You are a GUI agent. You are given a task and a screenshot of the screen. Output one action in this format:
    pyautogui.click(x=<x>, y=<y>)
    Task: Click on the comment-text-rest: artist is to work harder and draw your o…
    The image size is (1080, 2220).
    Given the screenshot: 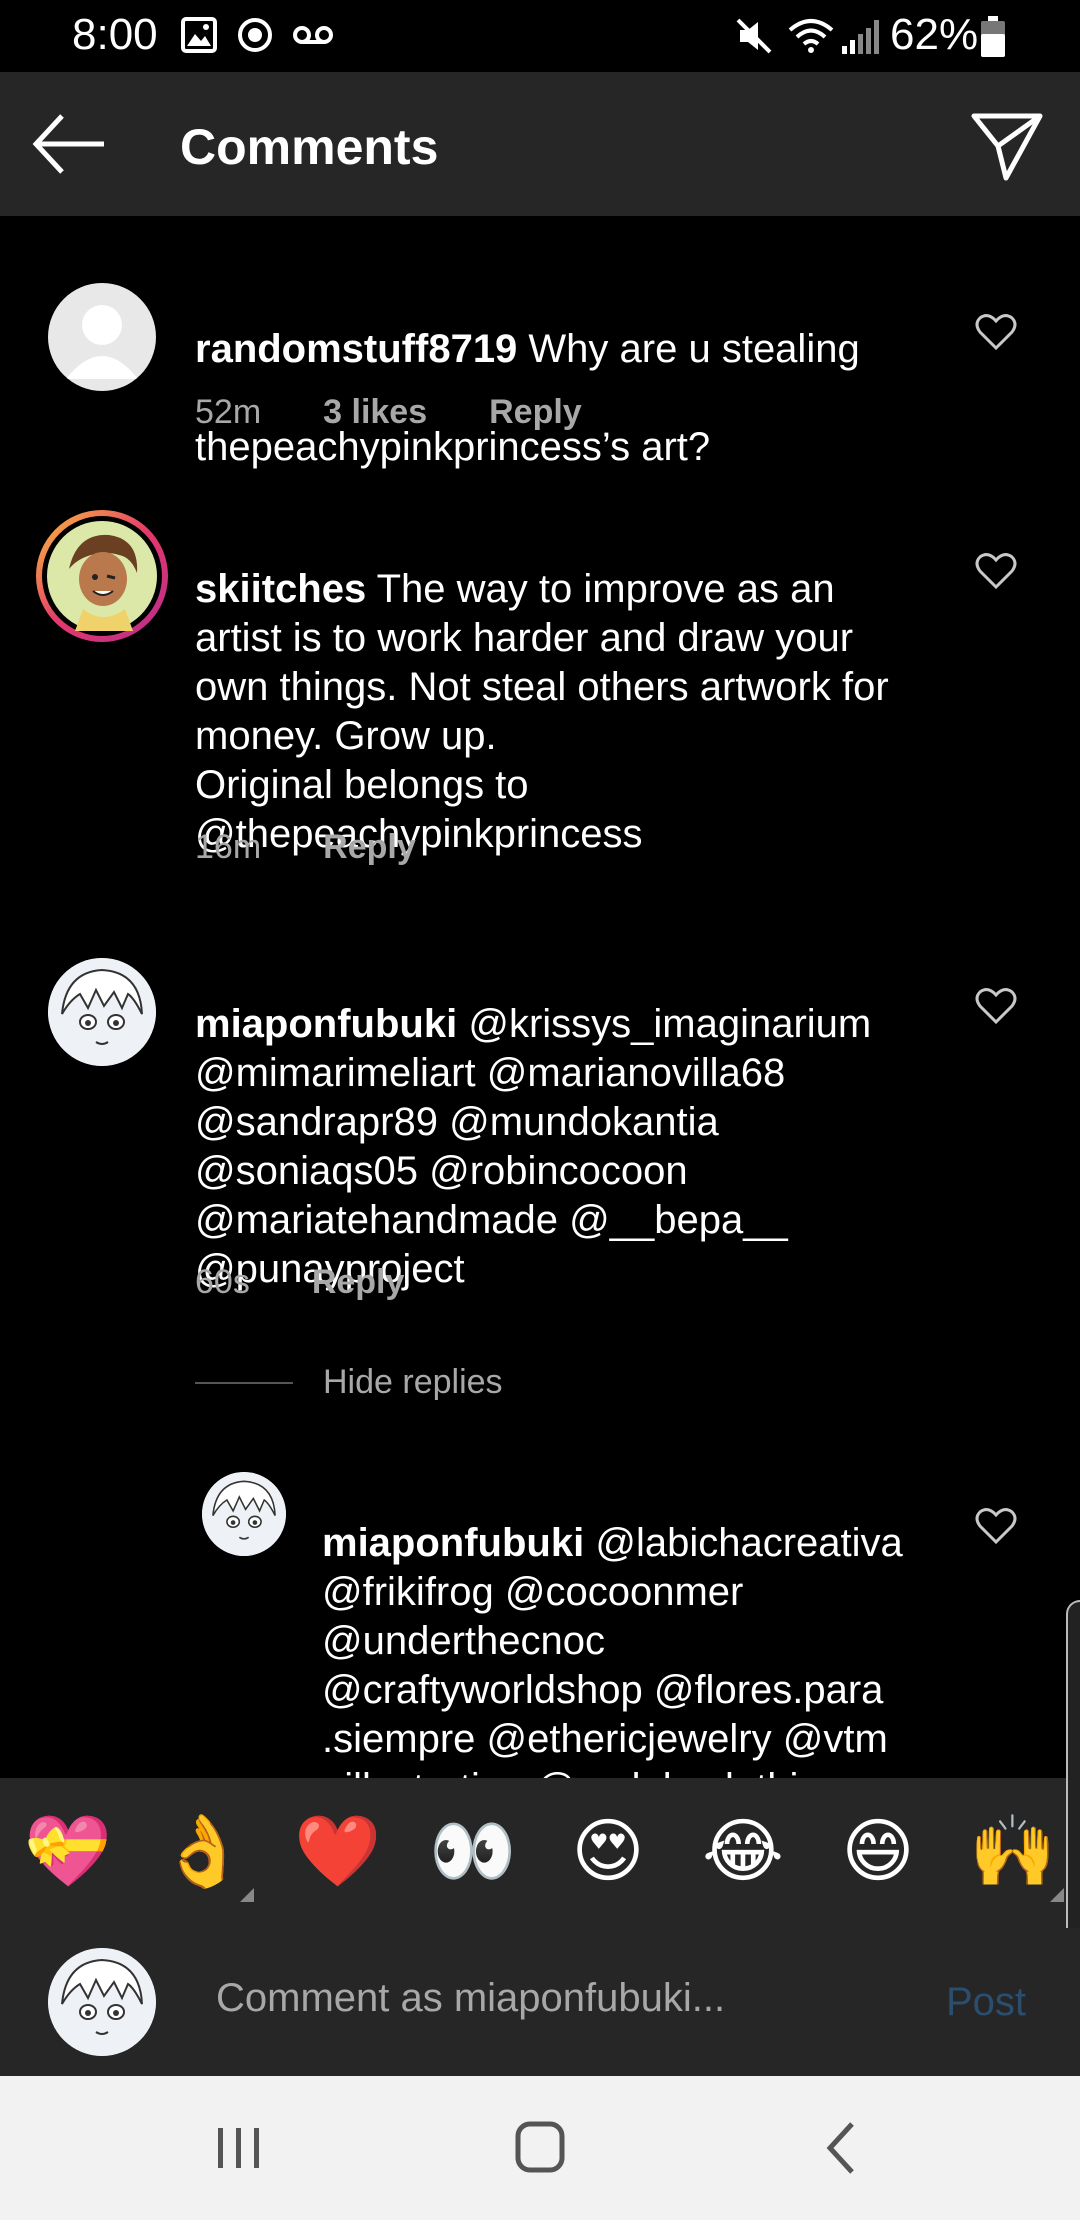 What is the action you would take?
    pyautogui.click(x=542, y=736)
    